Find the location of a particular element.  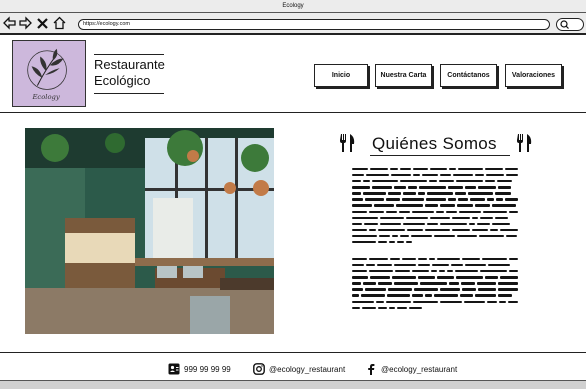

facebook-contact: @ecology_restaurant is located at coordinates (411, 369).